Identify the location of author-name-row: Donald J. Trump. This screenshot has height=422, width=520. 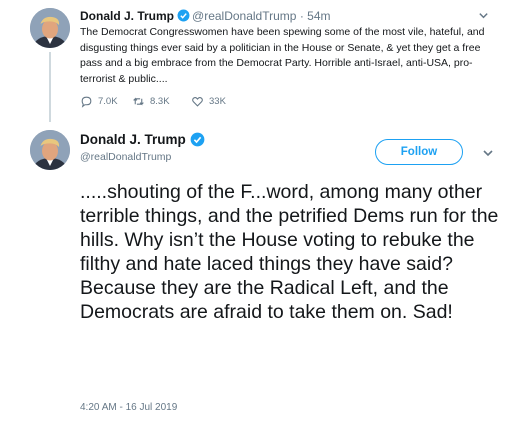
(143, 139).